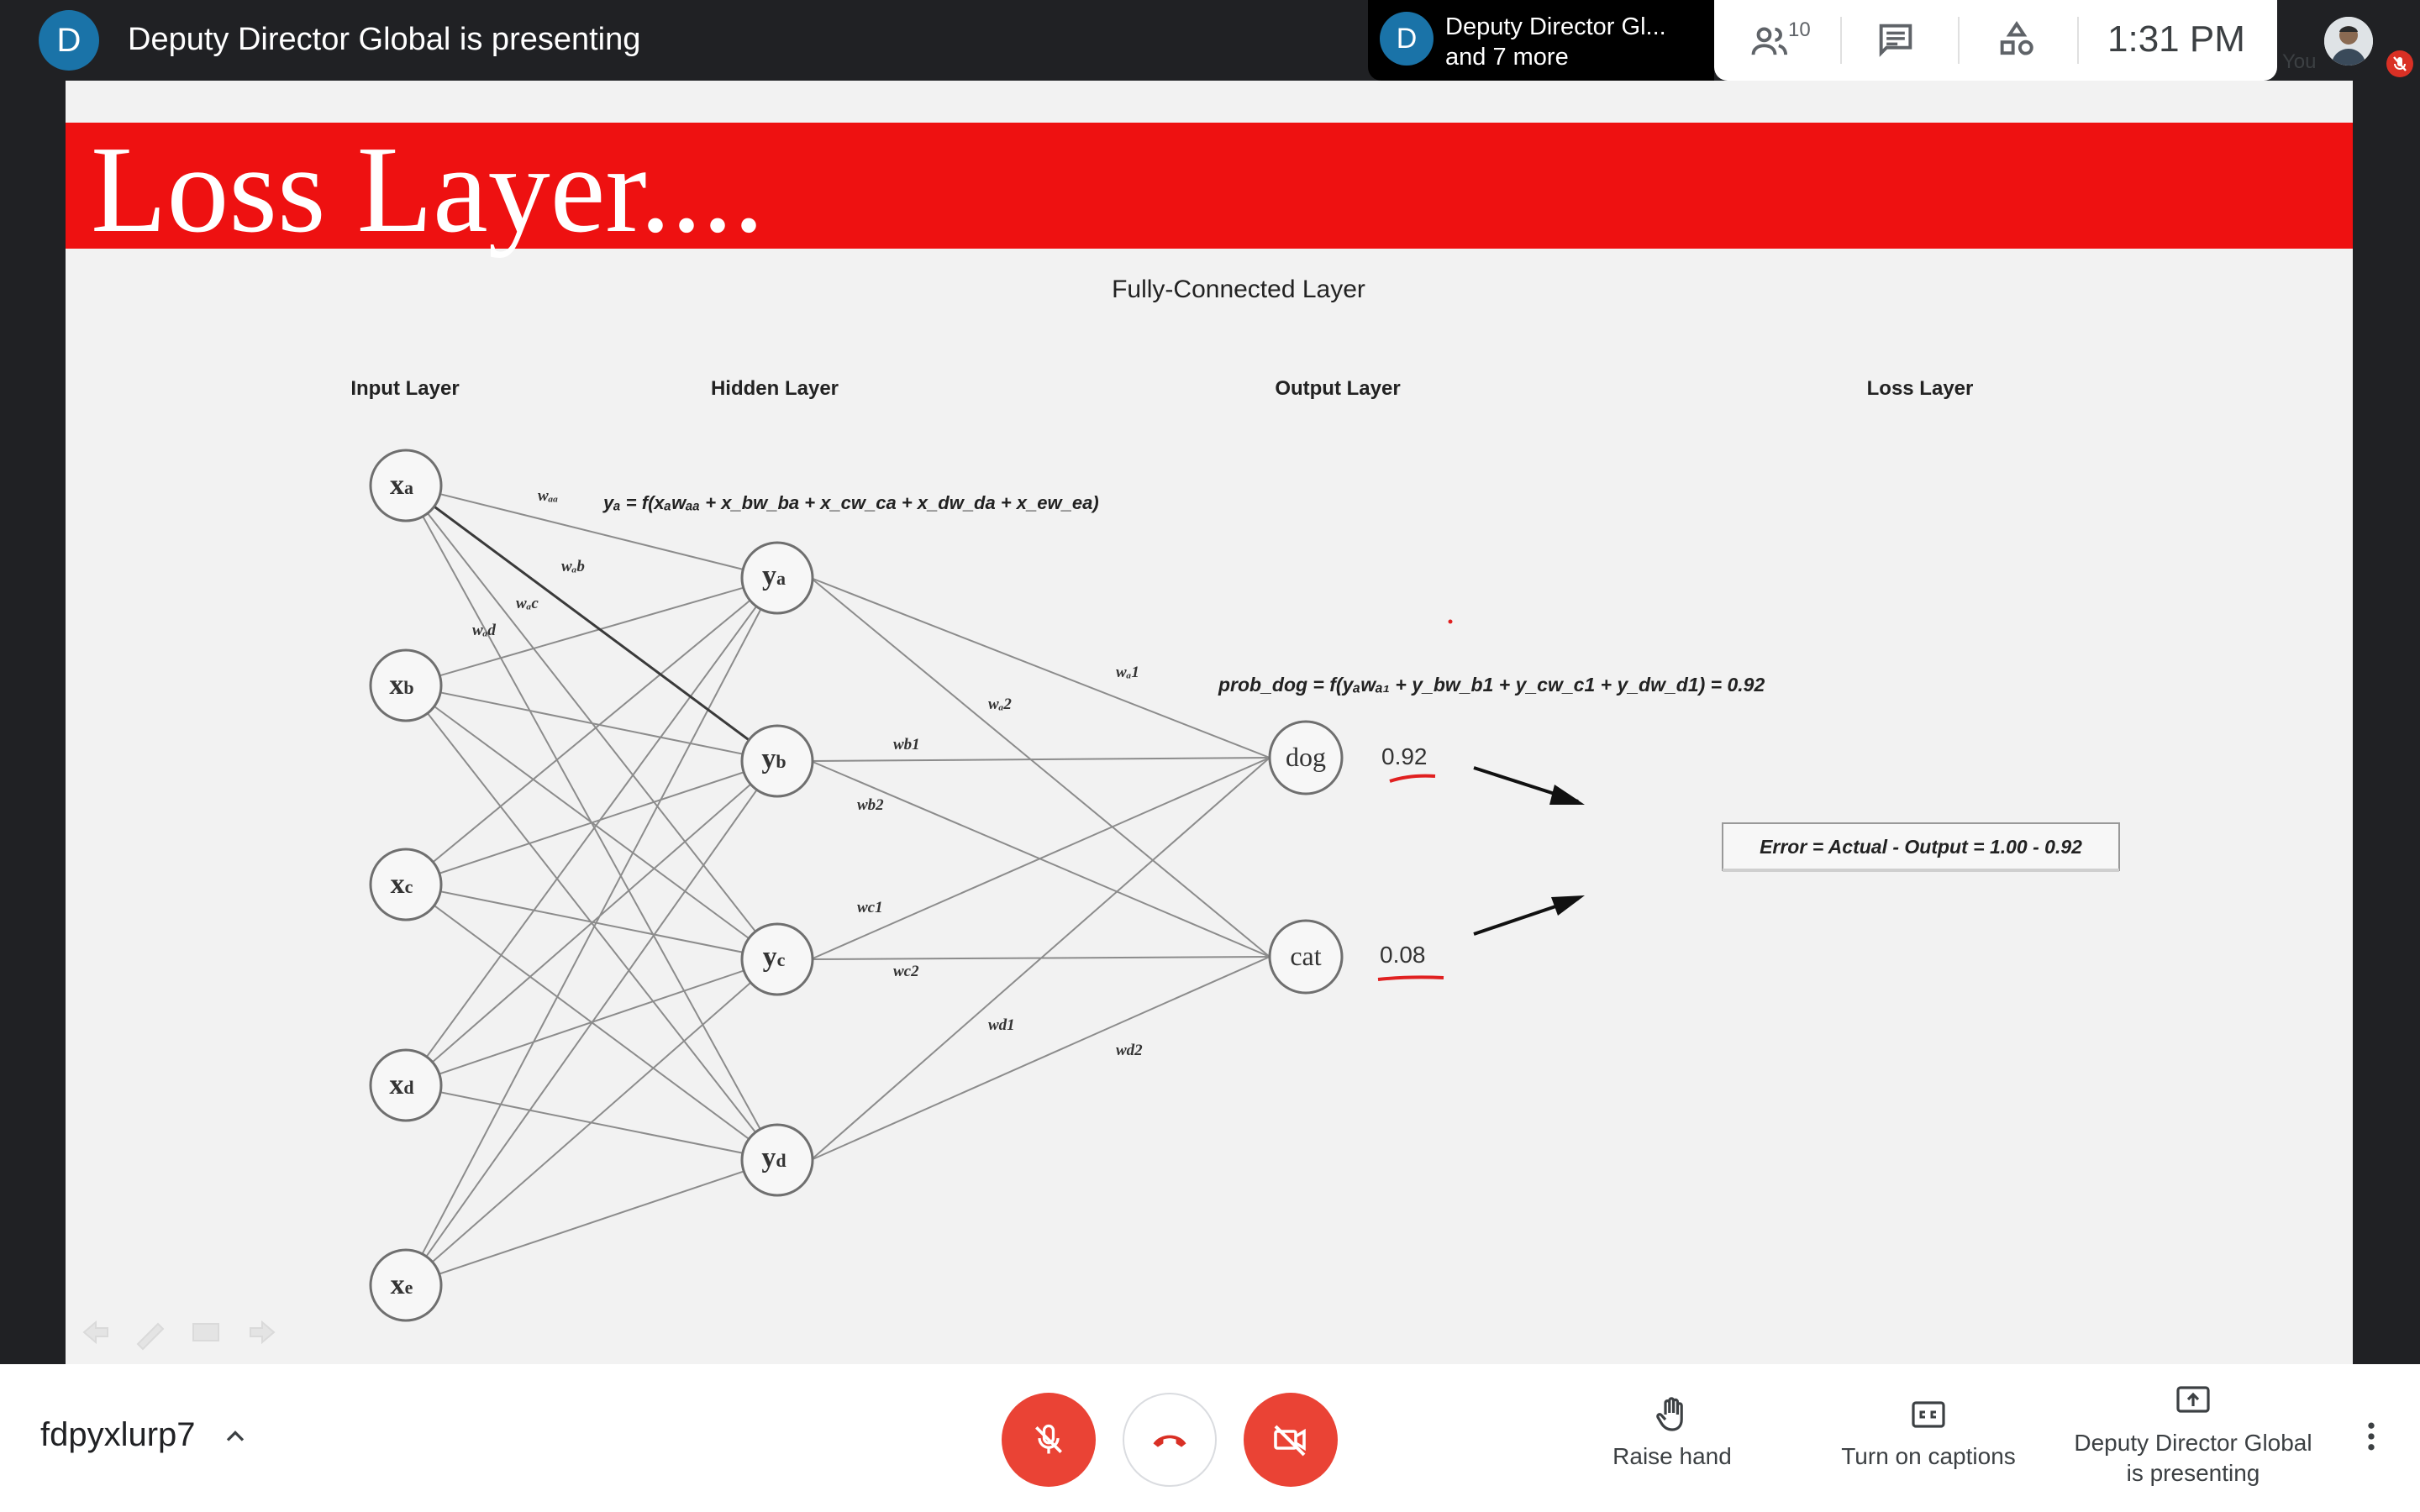  I want to click on pen-icon, so click(150, 1336).